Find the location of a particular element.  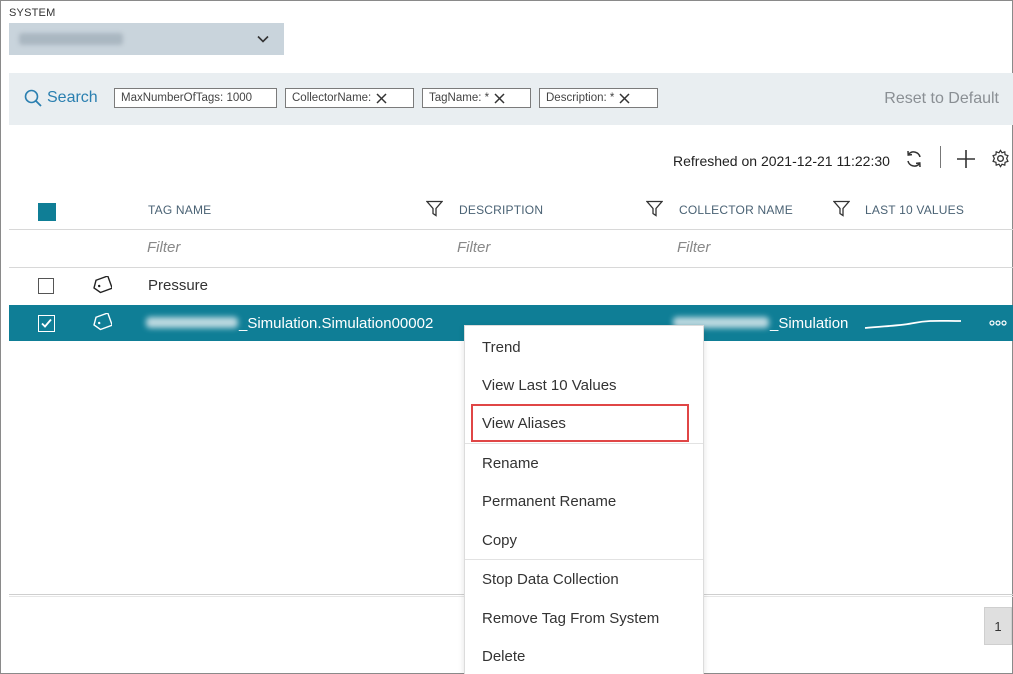

chip-tag-name: TagName: * is located at coordinates (476, 98).